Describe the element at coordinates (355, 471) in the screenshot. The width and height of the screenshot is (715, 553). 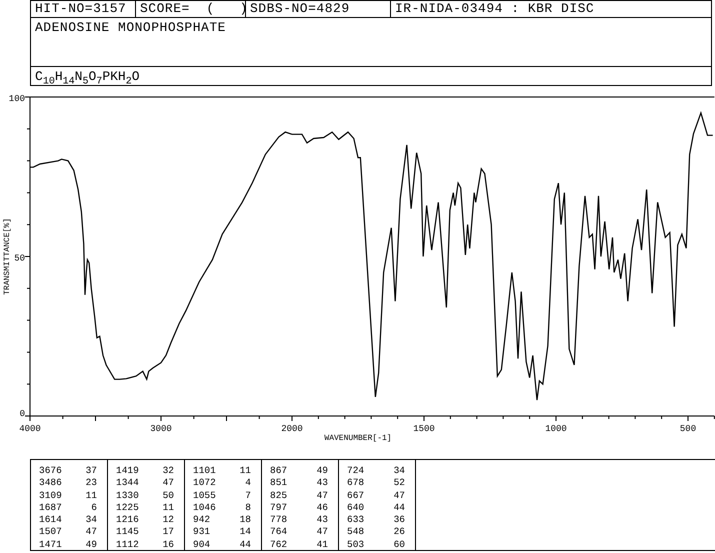
I see `table-cell: 724` at that location.